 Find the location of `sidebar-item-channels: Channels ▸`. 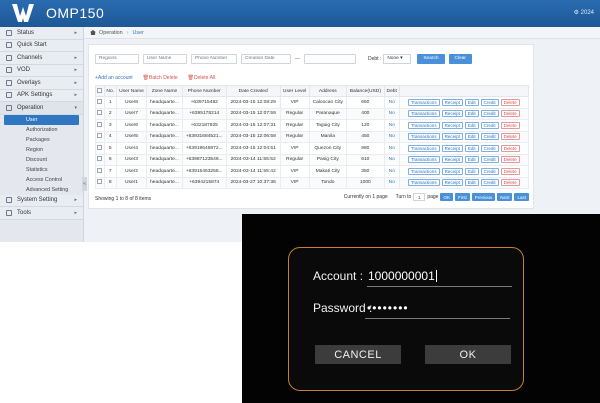

sidebar-item-channels: Channels ▸ is located at coordinates (41, 58).